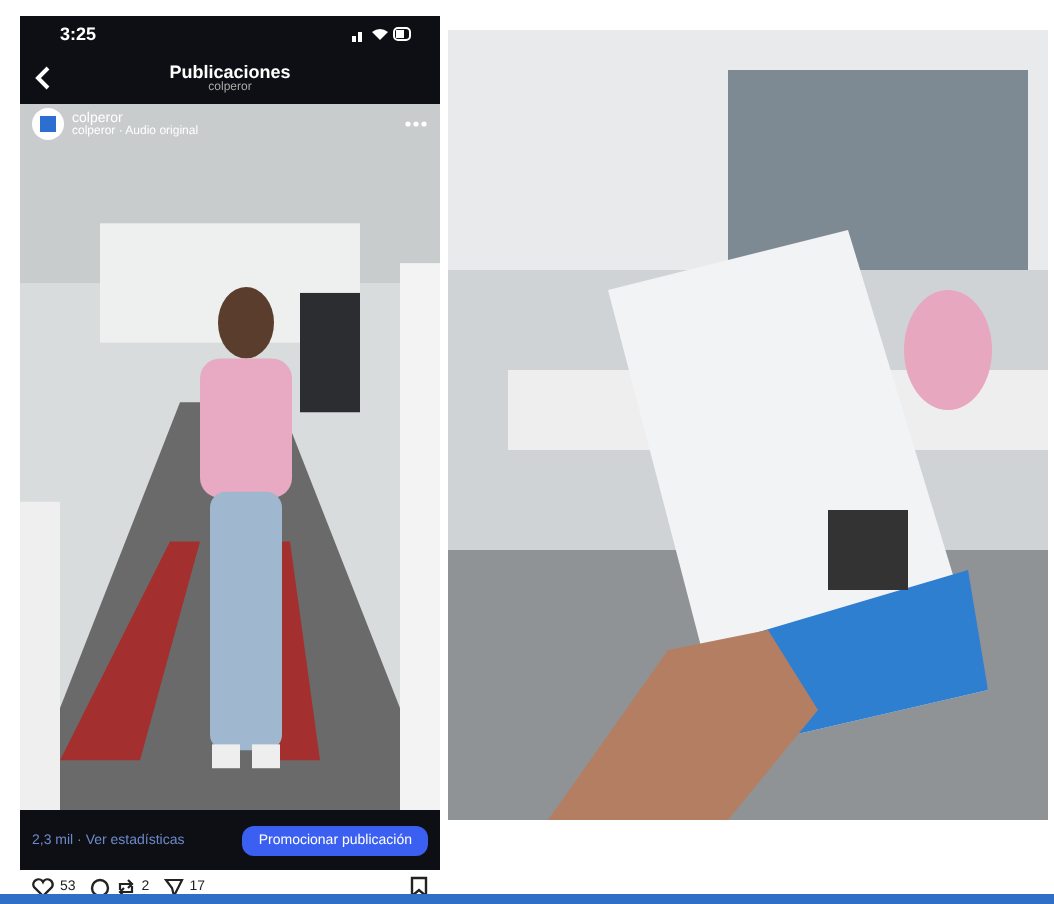 The height and width of the screenshot is (904, 1054). Describe the element at coordinates (230, 72) in the screenshot. I see `page-title: Publicaciones` at that location.